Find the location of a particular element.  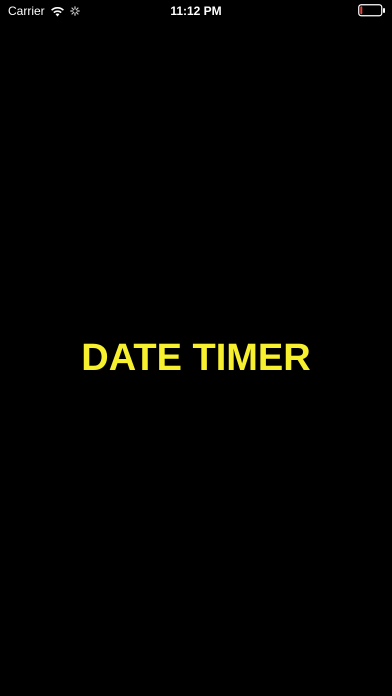

app-title: DATE TIMER is located at coordinates (196, 358).